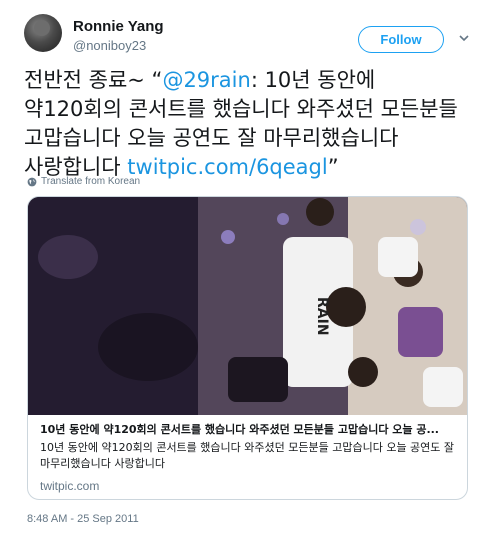 The width and height of the screenshot is (497, 536). What do you see at coordinates (109, 45) in the screenshot?
I see `user-handle: @noniboy23` at bounding box center [109, 45].